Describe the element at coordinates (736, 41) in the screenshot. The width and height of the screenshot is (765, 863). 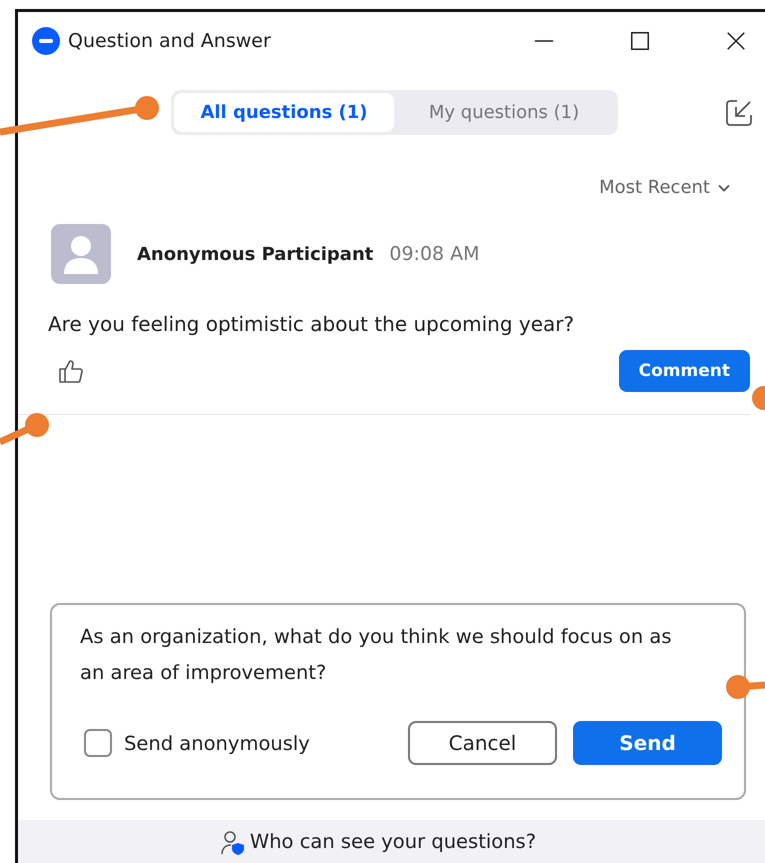
I see `close-icon` at that location.